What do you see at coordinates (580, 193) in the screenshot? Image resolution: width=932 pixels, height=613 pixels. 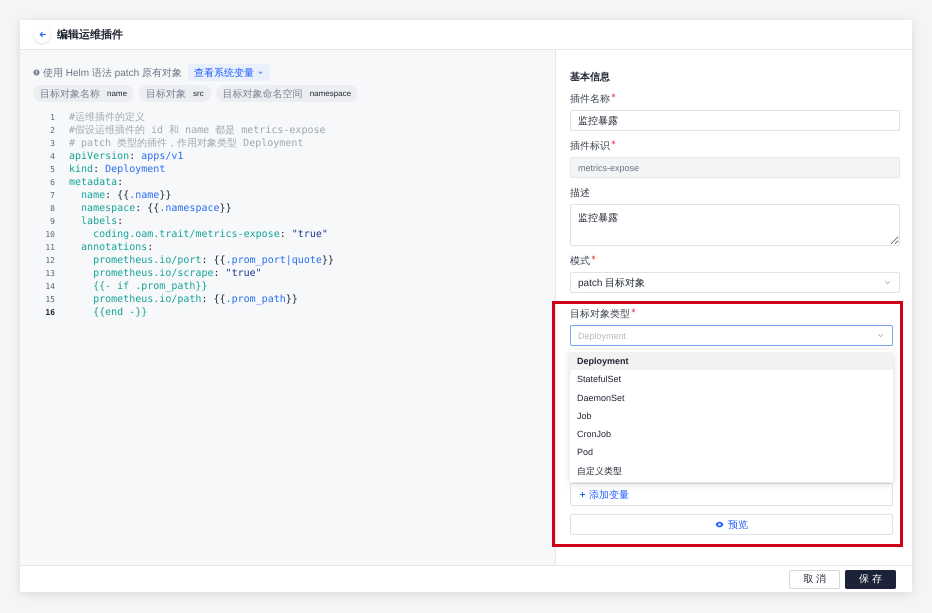 I see `field-label: 描述` at bounding box center [580, 193].